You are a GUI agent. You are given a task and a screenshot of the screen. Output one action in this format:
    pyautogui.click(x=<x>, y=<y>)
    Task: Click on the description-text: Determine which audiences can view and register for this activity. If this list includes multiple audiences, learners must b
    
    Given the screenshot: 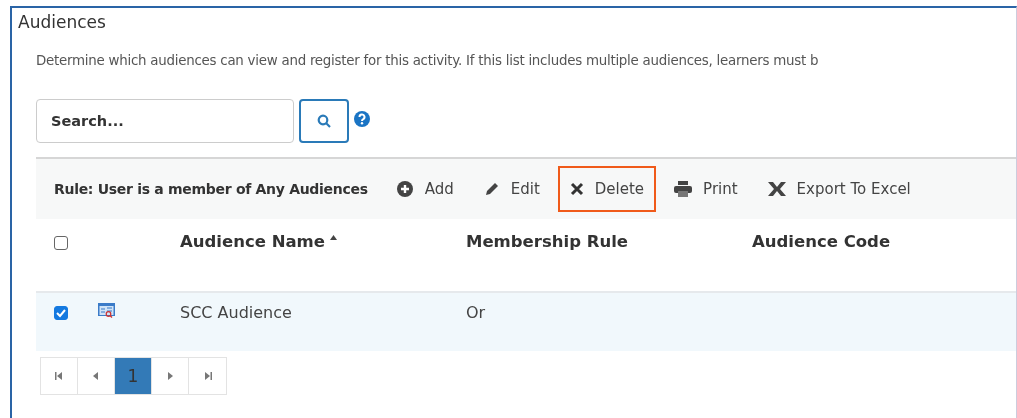 What is the action you would take?
    pyautogui.click(x=427, y=60)
    